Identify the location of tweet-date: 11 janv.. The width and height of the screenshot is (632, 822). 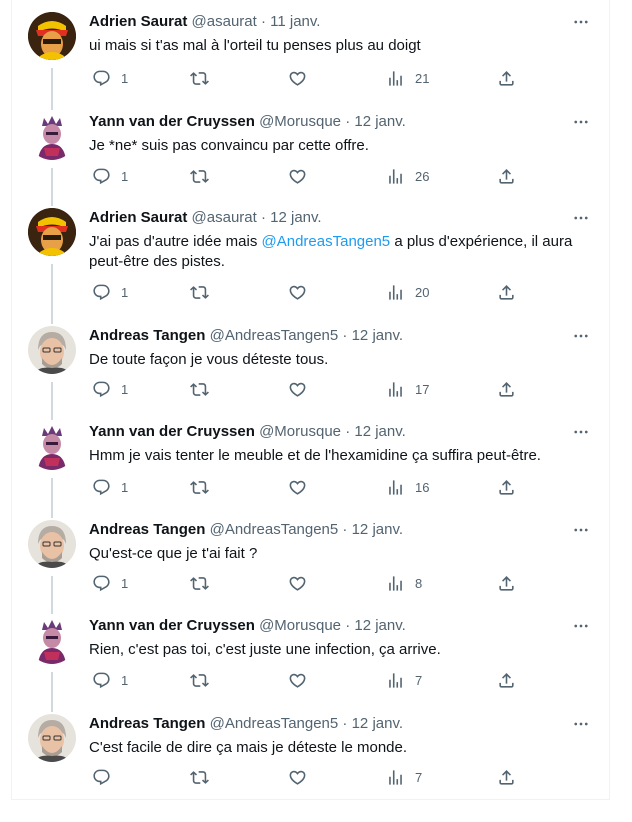
(295, 21).